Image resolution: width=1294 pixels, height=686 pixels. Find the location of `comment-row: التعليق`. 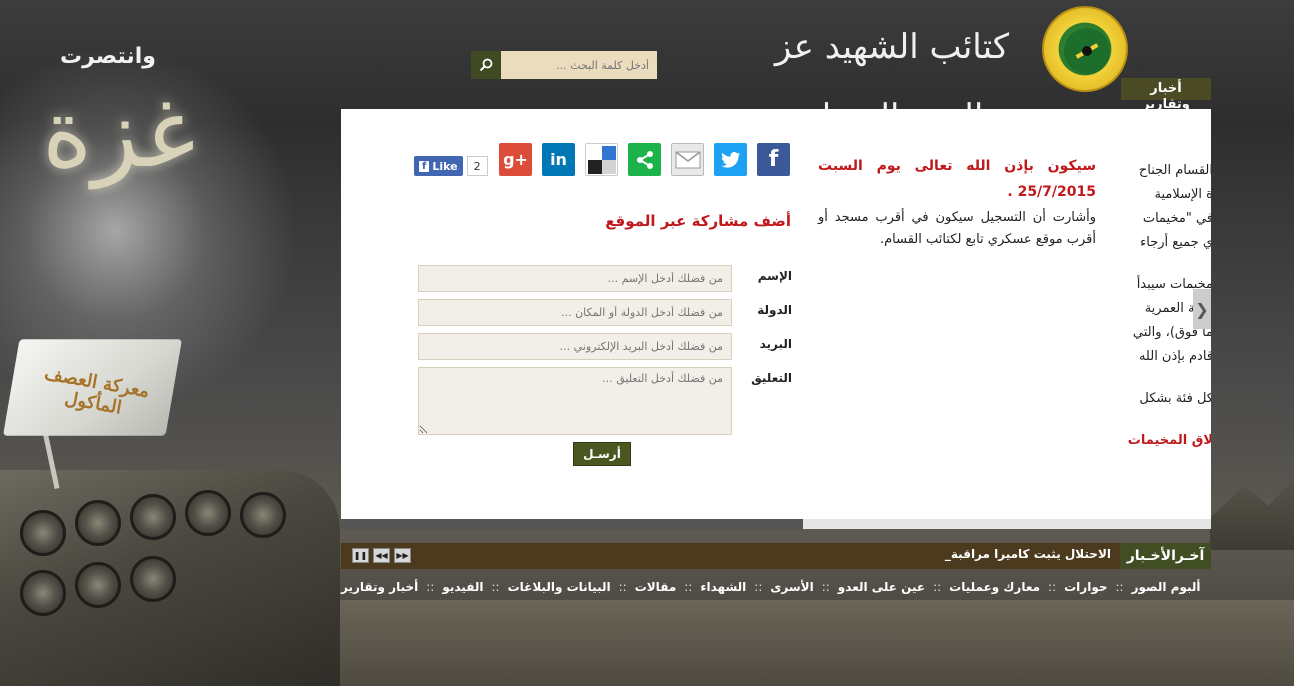

comment-row: التعليق is located at coordinates (602, 401).